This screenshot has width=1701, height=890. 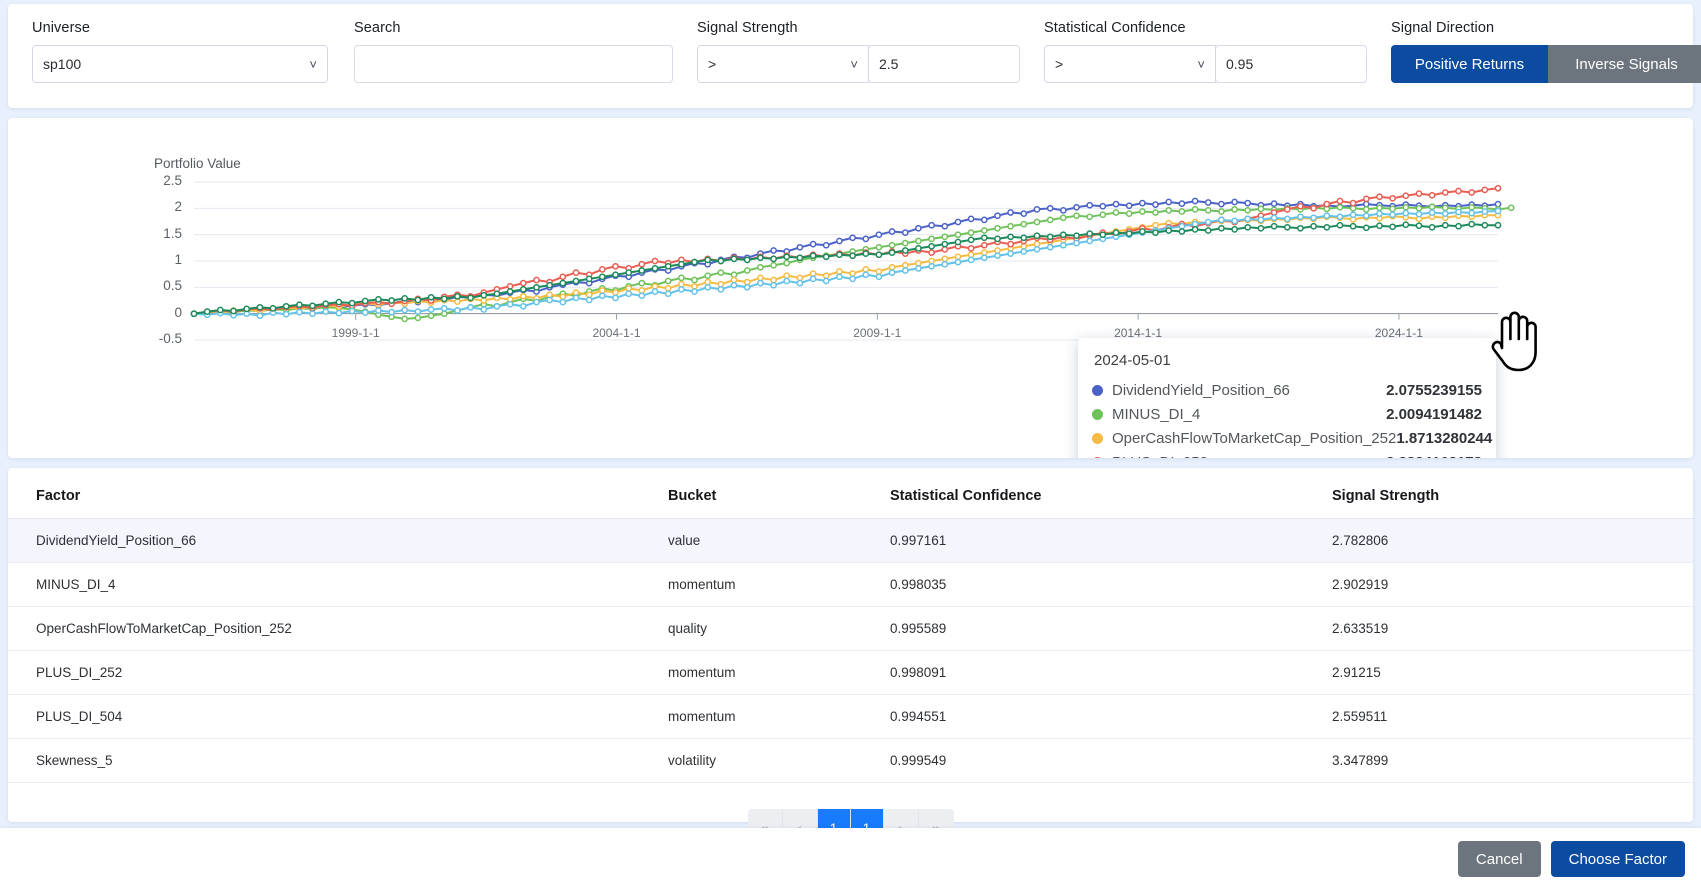 I want to click on filter-universe: Universe sp100 ˅, so click(x=180, y=51).